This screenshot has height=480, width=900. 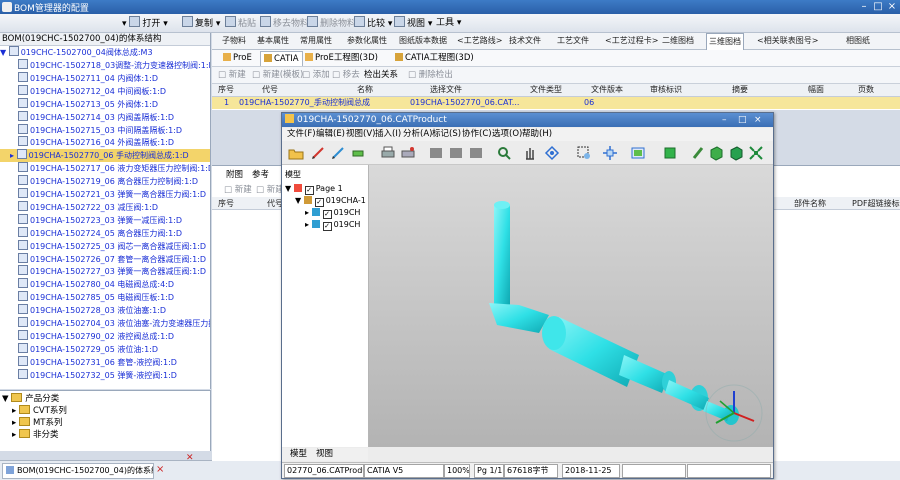 I want to click on open-button: ▾ 打开 ▾, so click(x=145, y=23).